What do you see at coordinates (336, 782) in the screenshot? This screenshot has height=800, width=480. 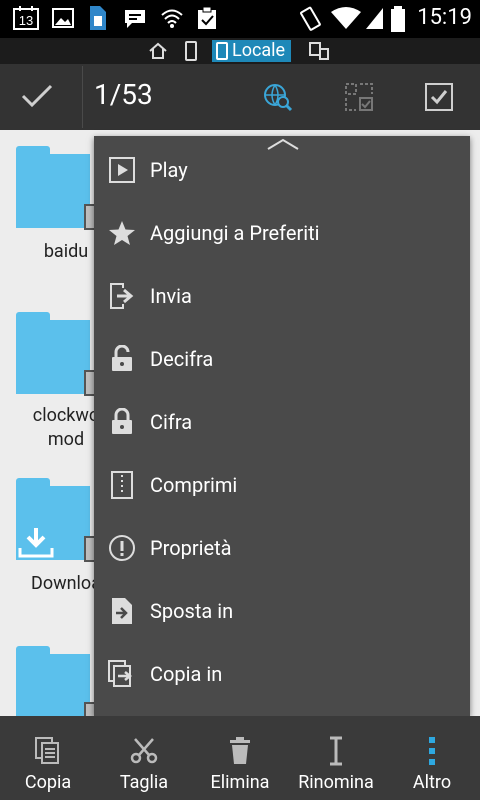 I see `rename-label: Rinomina` at bounding box center [336, 782].